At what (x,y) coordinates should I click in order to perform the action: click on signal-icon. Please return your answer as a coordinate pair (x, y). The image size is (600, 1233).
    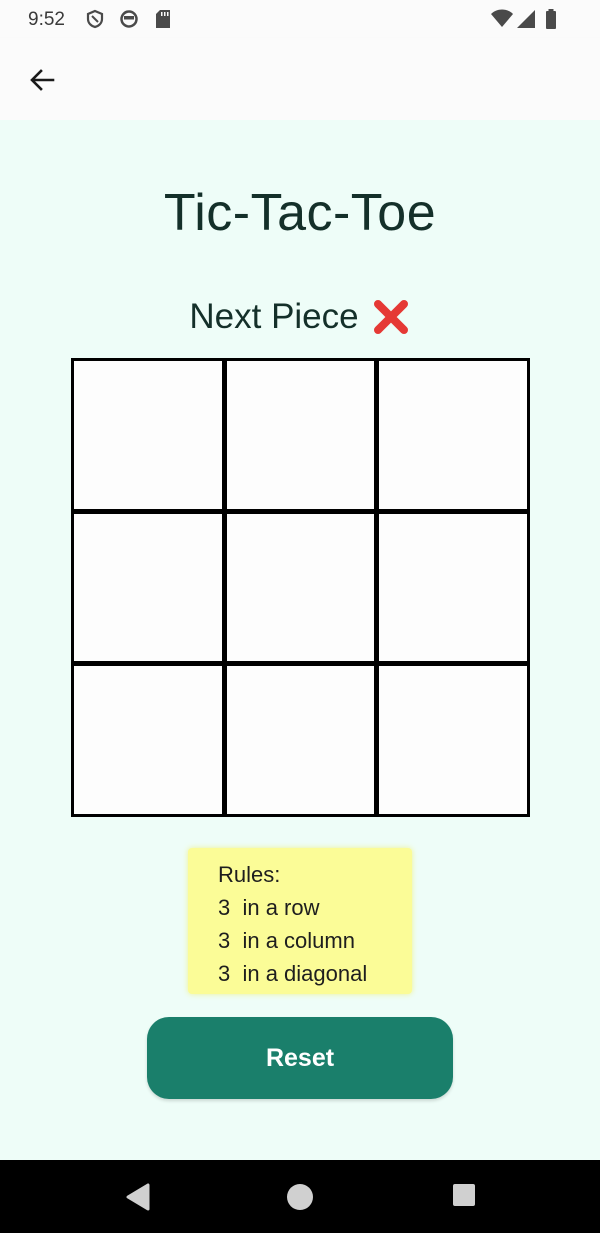
    Looking at the image, I should click on (526, 19).